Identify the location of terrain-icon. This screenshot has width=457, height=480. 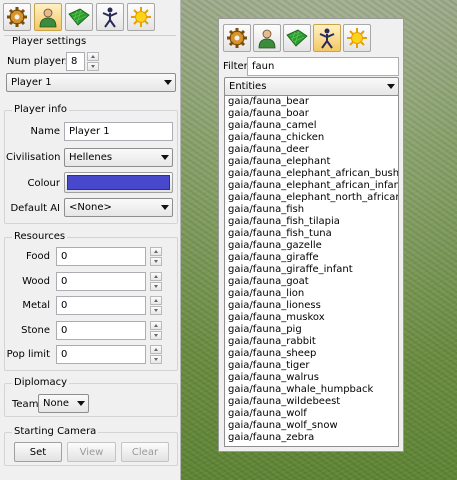
(79, 17).